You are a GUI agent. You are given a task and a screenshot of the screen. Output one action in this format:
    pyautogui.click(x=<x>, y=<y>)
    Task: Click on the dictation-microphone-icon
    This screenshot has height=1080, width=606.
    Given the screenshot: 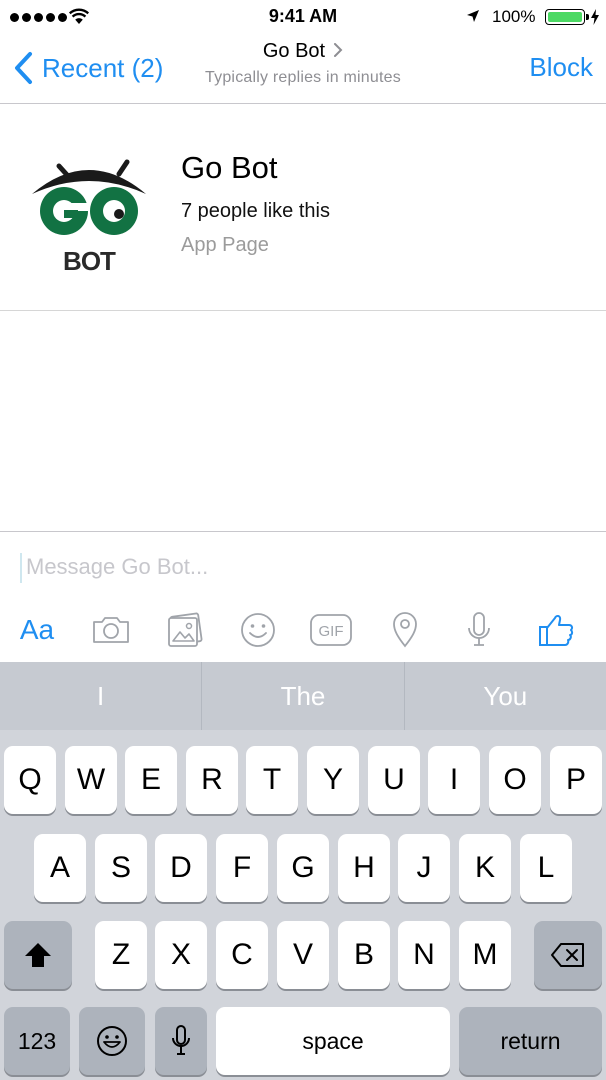 What is the action you would take?
    pyautogui.click(x=181, y=1040)
    